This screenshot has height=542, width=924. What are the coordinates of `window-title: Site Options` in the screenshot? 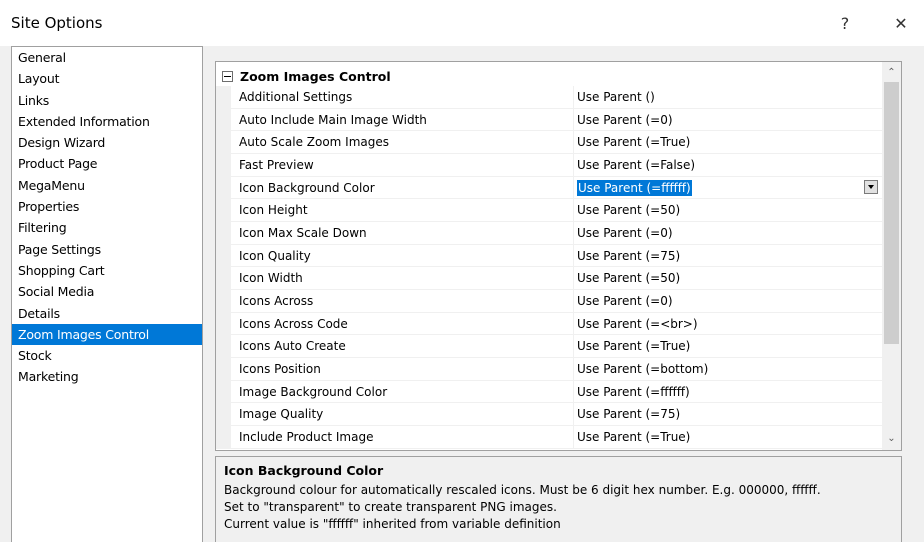 It's located at (57, 23).